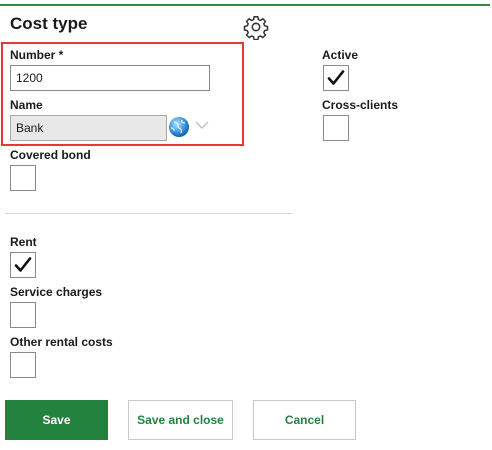 The width and height of the screenshot is (492, 450). Describe the element at coordinates (88, 128) in the screenshot. I see `name-input` at that location.